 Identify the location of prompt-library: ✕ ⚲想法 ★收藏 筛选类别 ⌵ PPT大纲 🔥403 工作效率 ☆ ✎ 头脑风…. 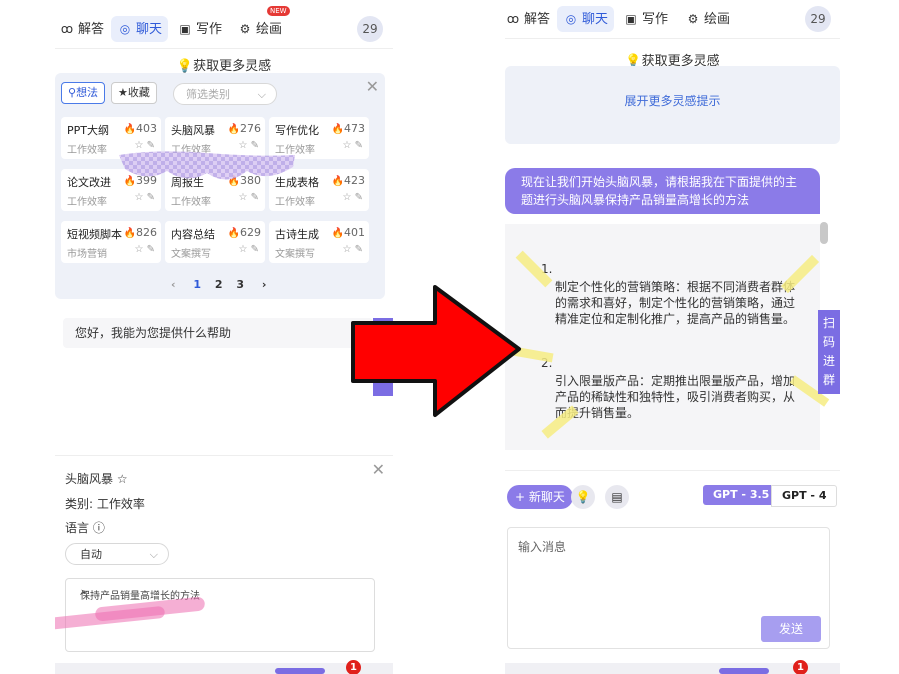
(220, 186).